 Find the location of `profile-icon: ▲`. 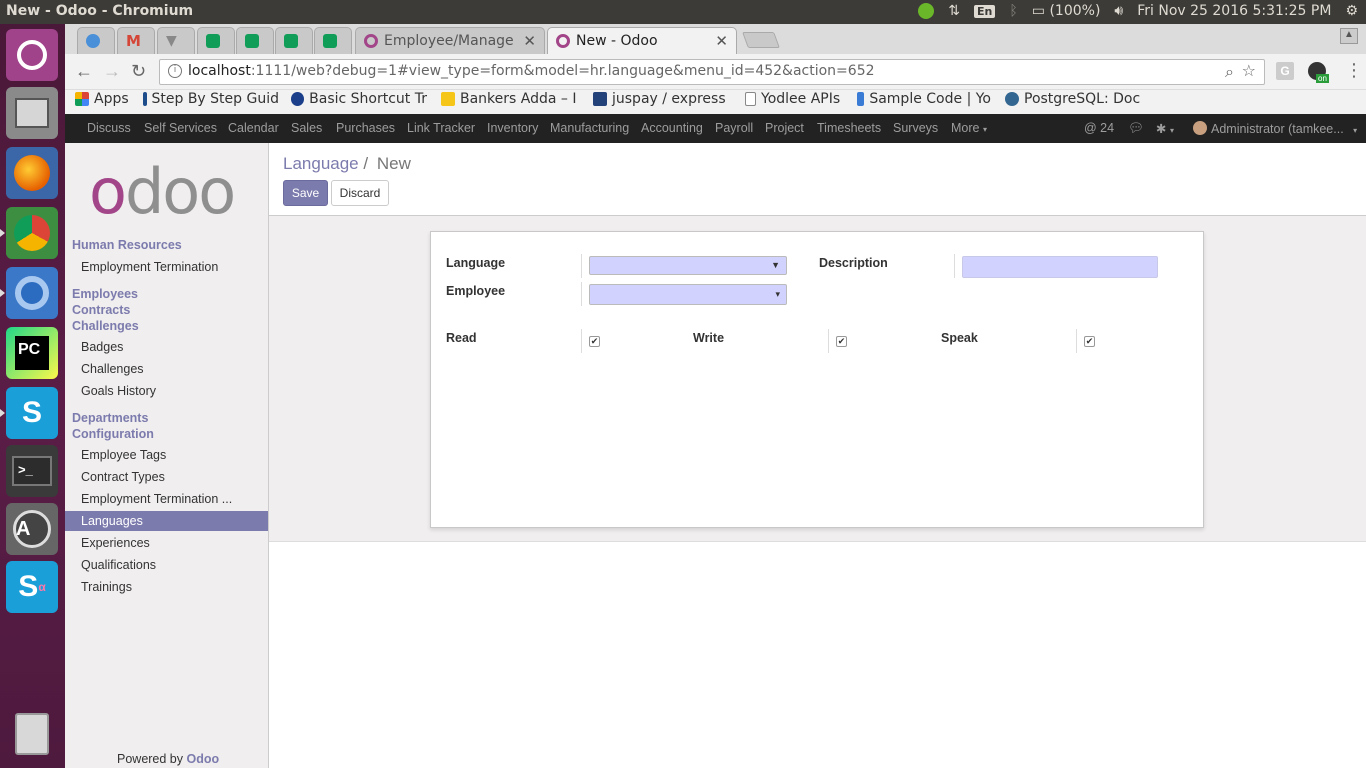

profile-icon: ▲ is located at coordinates (1349, 36).